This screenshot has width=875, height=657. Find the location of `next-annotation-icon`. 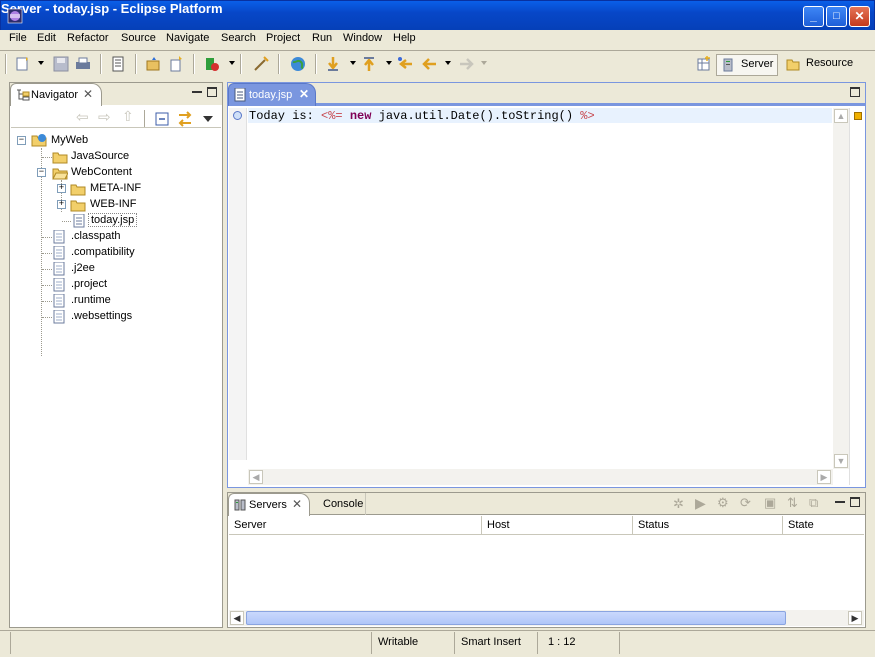

next-annotation-icon is located at coordinates (333, 64).